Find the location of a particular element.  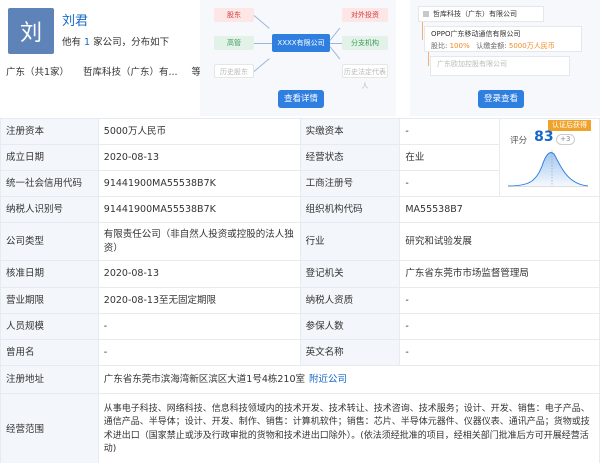

table-row: 核准日期 2020-08-13 登记机关 广东省东莞市市场监督管理局 is located at coordinates (300, 274).